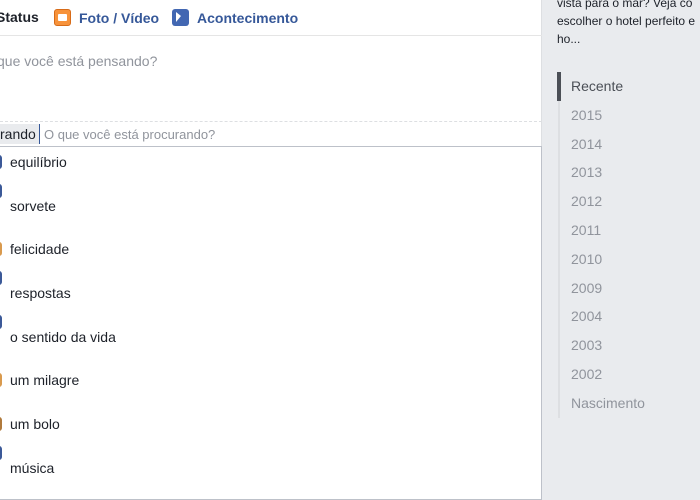 The height and width of the screenshot is (500, 700). I want to click on ad-line: vista para o mar? Veja co, so click(625, 5).